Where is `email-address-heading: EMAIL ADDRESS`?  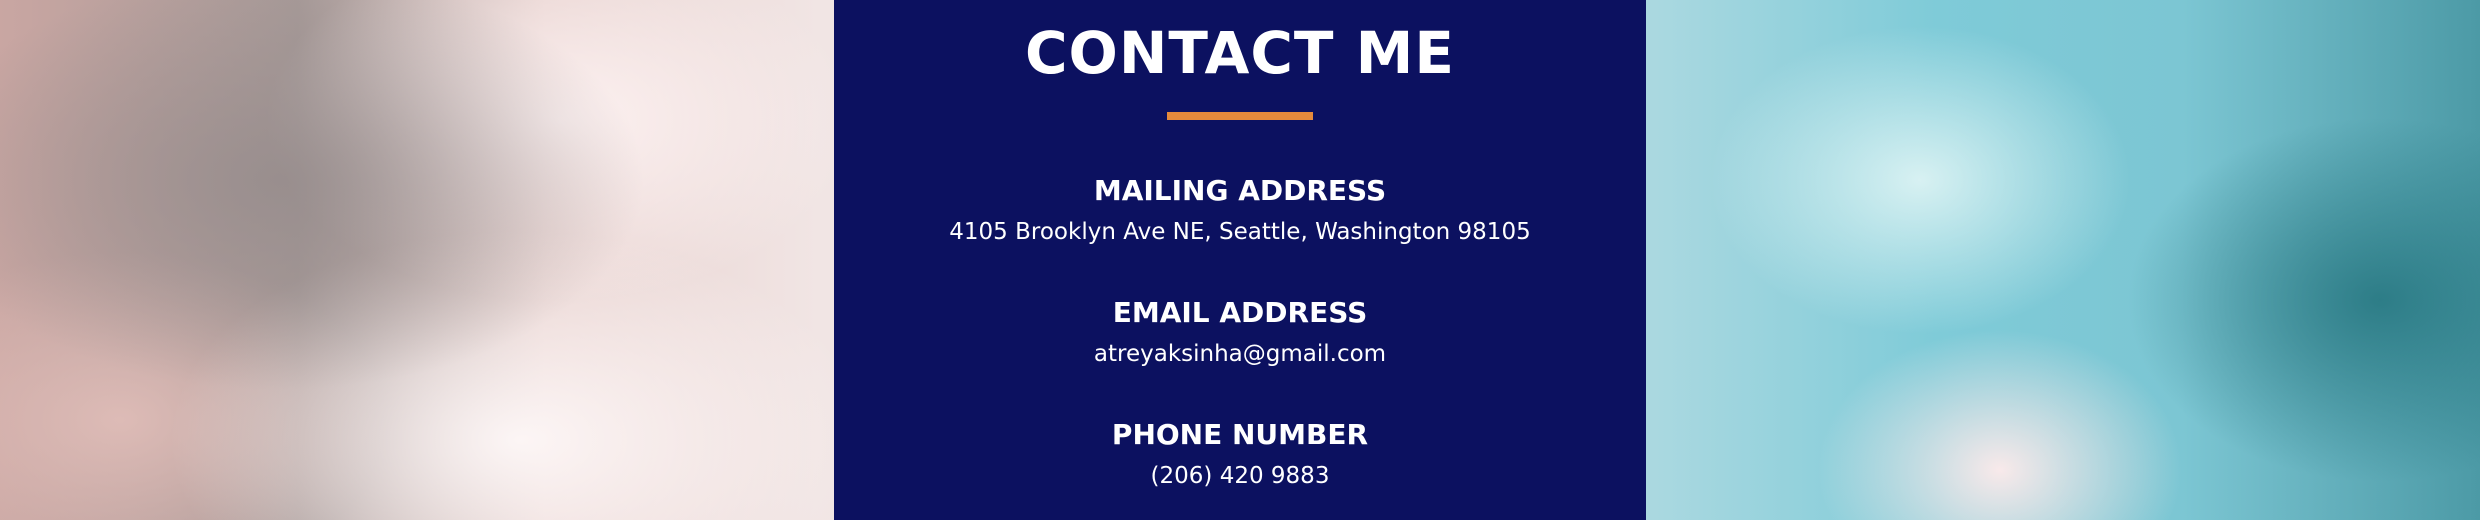 email-address-heading: EMAIL ADDRESS is located at coordinates (1240, 312).